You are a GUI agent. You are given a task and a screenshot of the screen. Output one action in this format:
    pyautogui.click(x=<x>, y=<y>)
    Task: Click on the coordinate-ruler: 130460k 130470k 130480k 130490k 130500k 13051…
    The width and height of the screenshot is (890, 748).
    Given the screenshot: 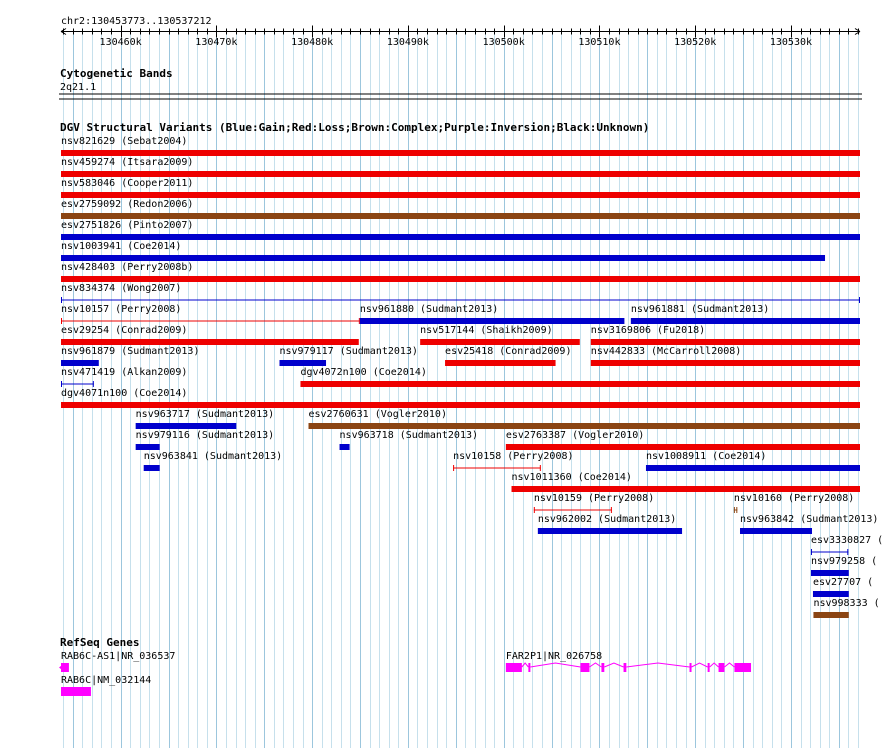 What is the action you would take?
    pyautogui.click(x=460, y=37)
    